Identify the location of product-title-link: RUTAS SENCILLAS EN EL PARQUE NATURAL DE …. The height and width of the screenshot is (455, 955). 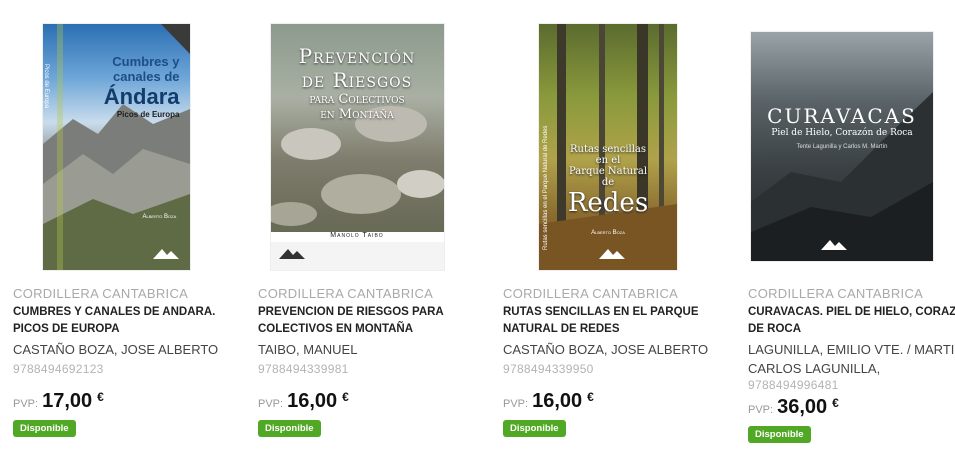
(617, 321).